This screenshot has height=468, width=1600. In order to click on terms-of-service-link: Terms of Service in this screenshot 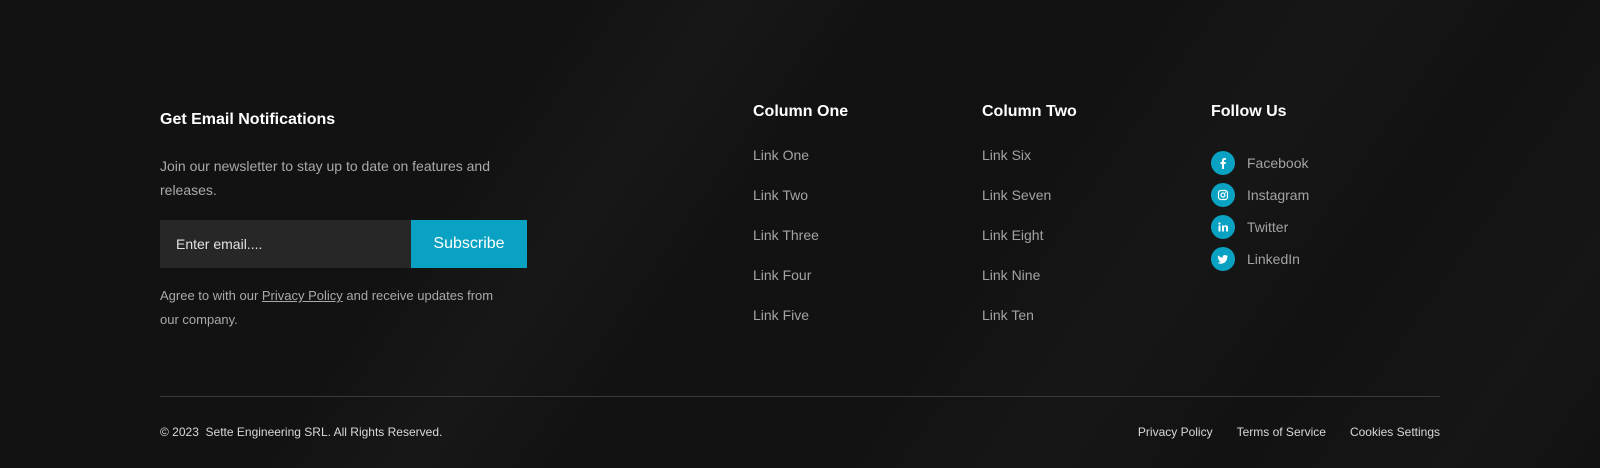, I will do `click(1281, 432)`.